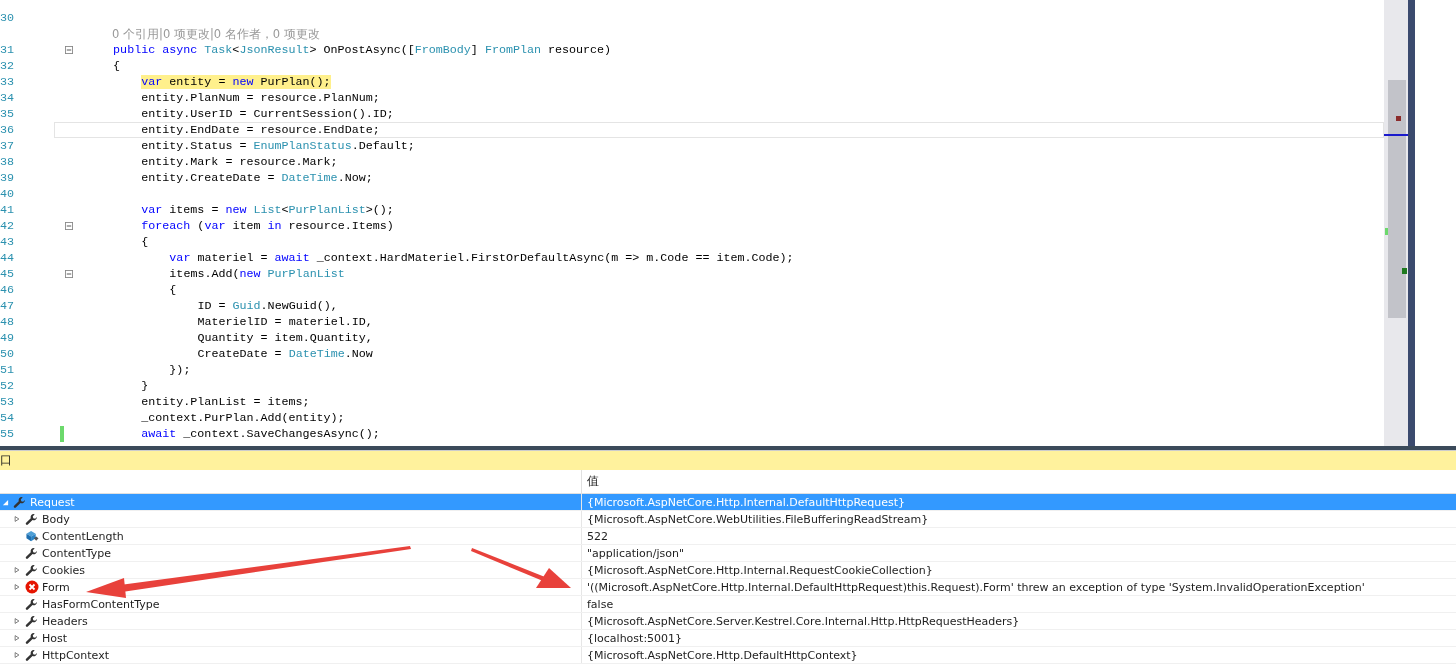 Image resolution: width=1456 pixels, height=665 pixels. Describe the element at coordinates (597, 536) in the screenshot. I see `variable-value: 522` at that location.